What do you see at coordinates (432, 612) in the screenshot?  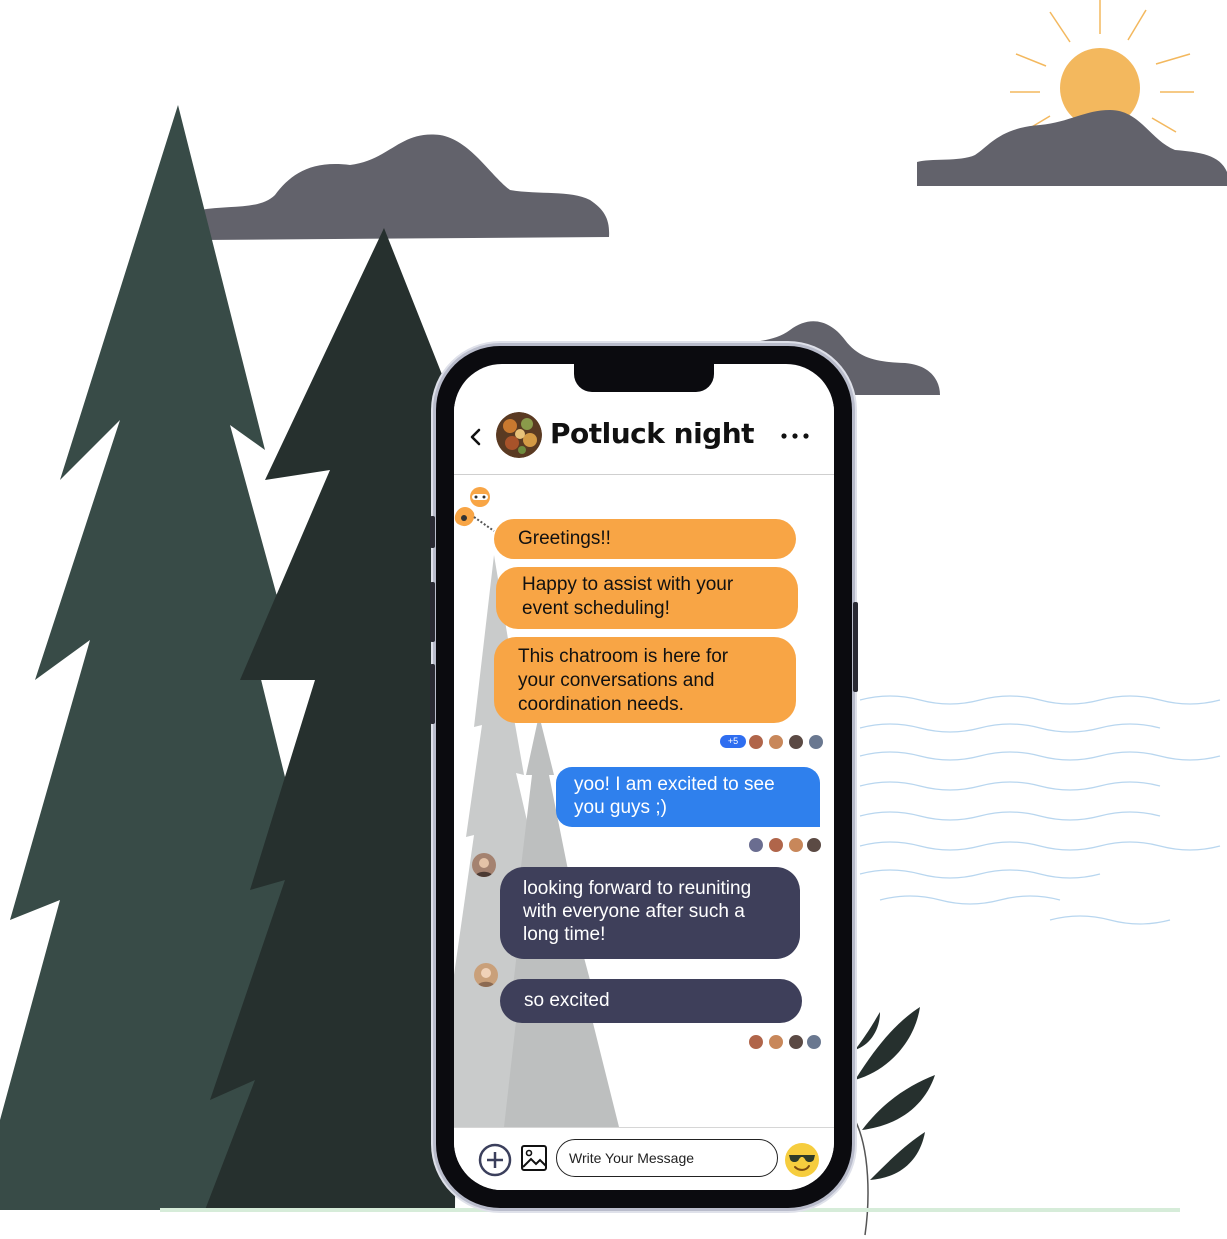 I see `volume-up-button` at bounding box center [432, 612].